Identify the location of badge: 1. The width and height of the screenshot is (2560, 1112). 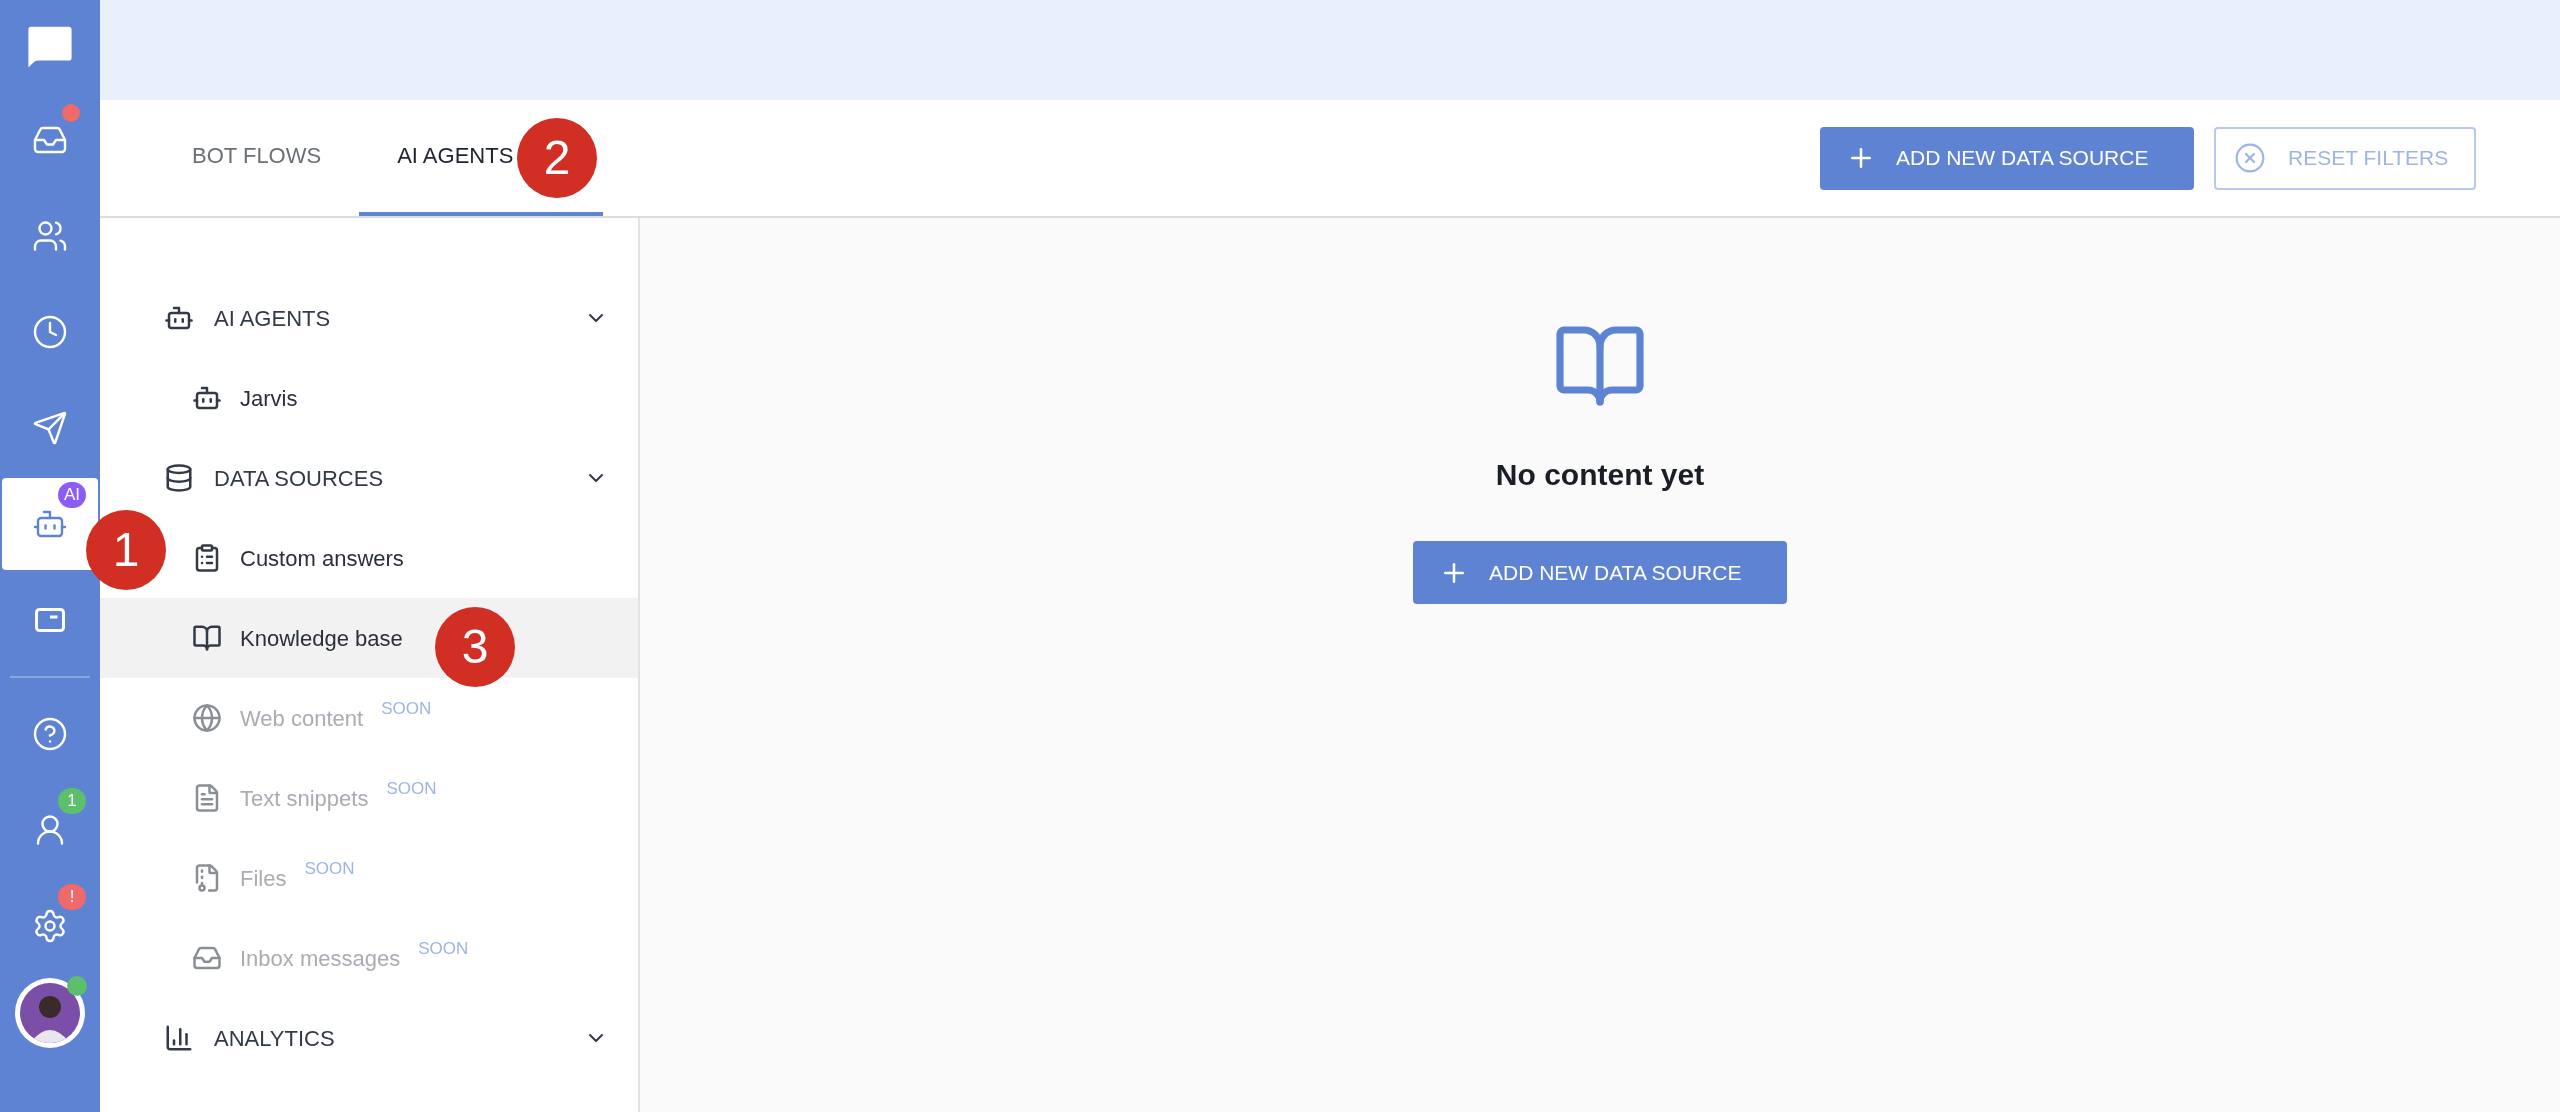
(72, 801).